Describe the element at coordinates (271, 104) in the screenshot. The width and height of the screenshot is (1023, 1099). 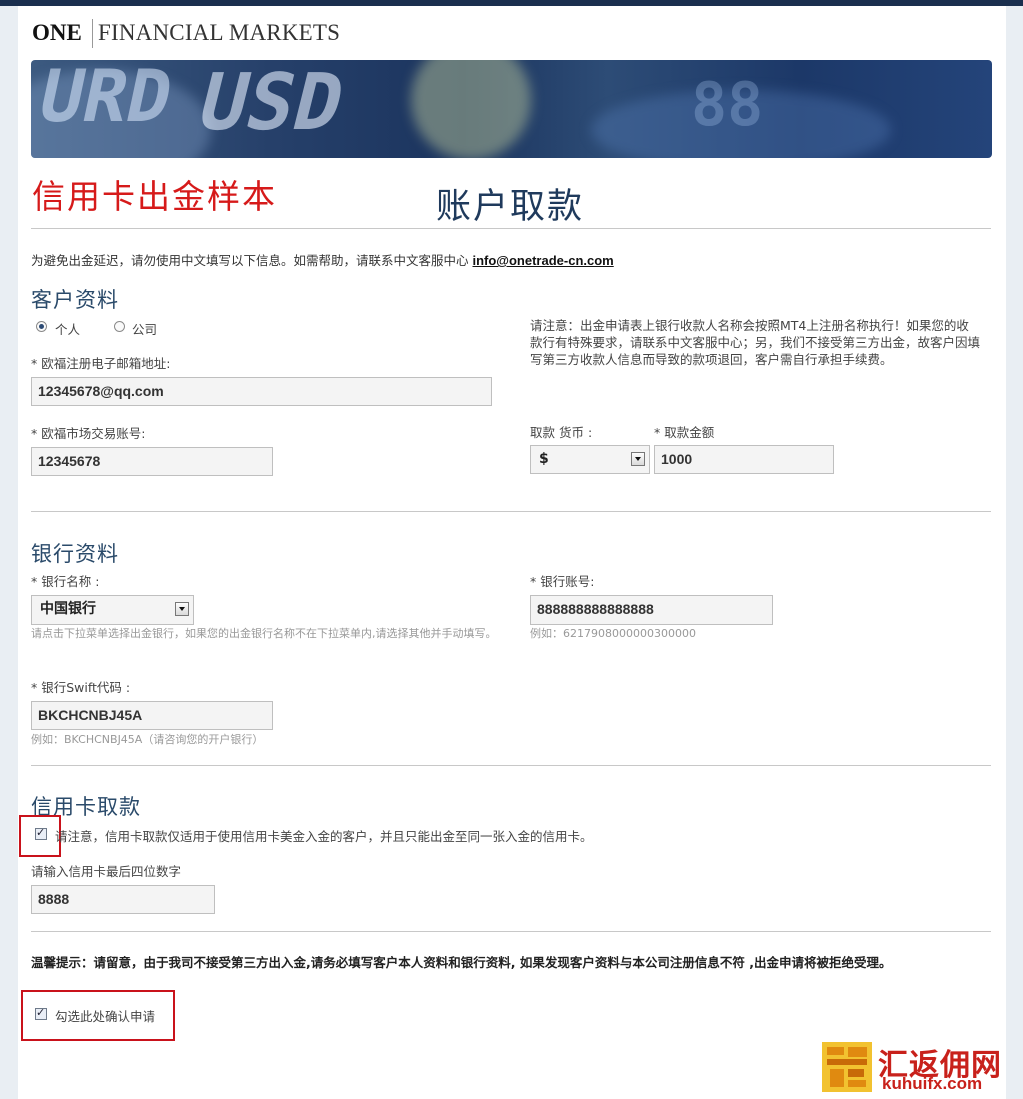
I see `banner-ticker-2: USD` at that location.